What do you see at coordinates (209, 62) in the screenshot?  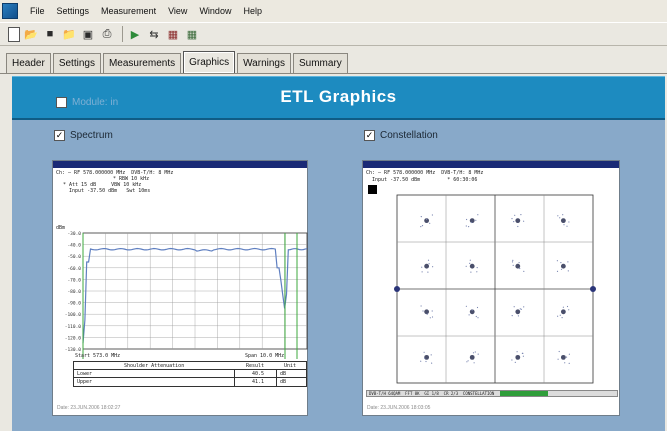 I see `tab-graphics: Graphics` at bounding box center [209, 62].